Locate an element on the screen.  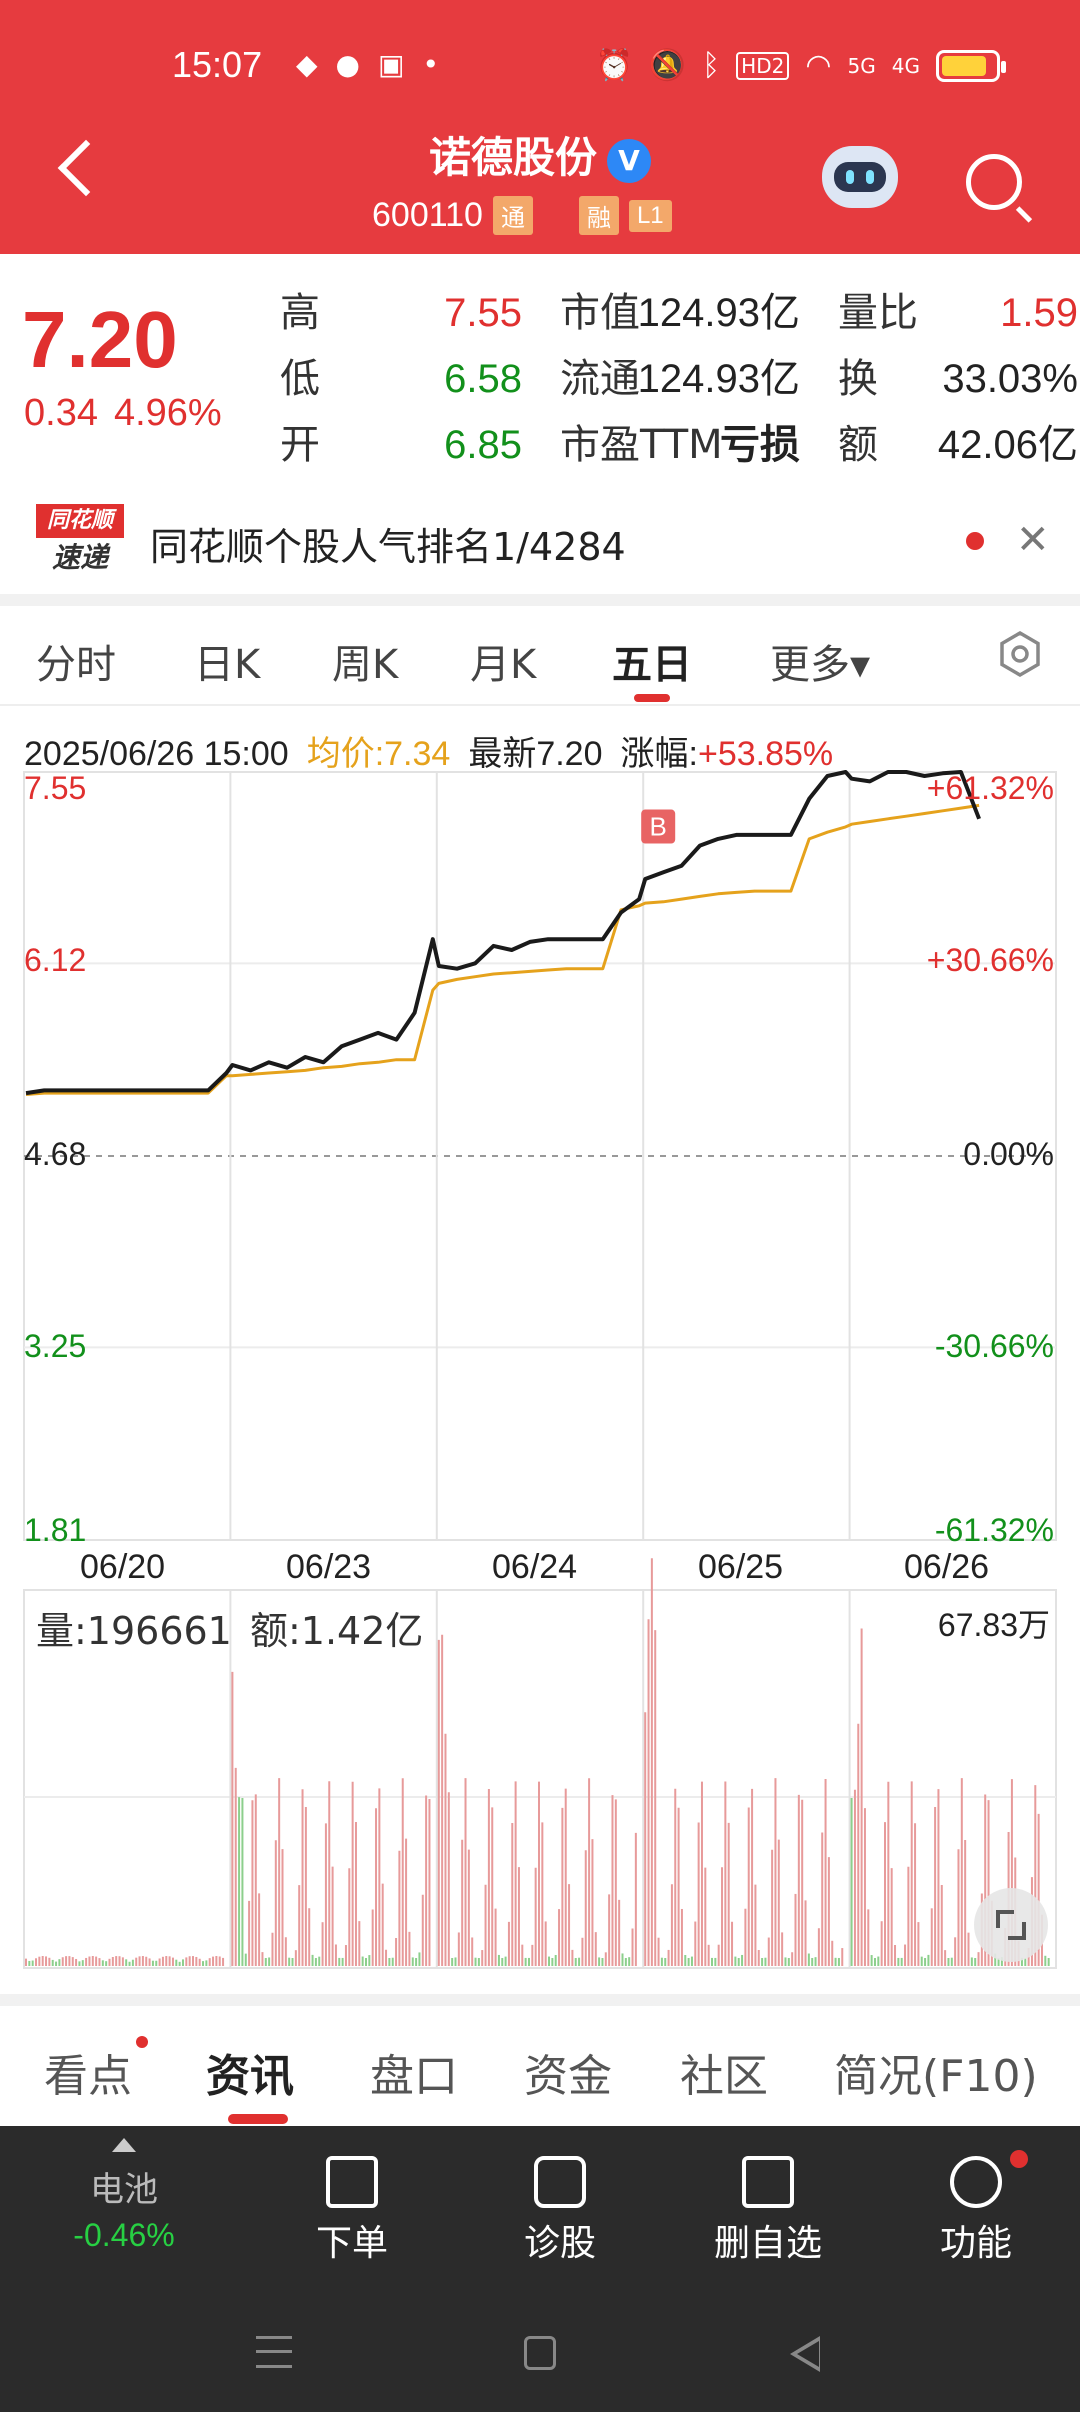
tab-weekly-k: 周K is located at coordinates (365, 661).